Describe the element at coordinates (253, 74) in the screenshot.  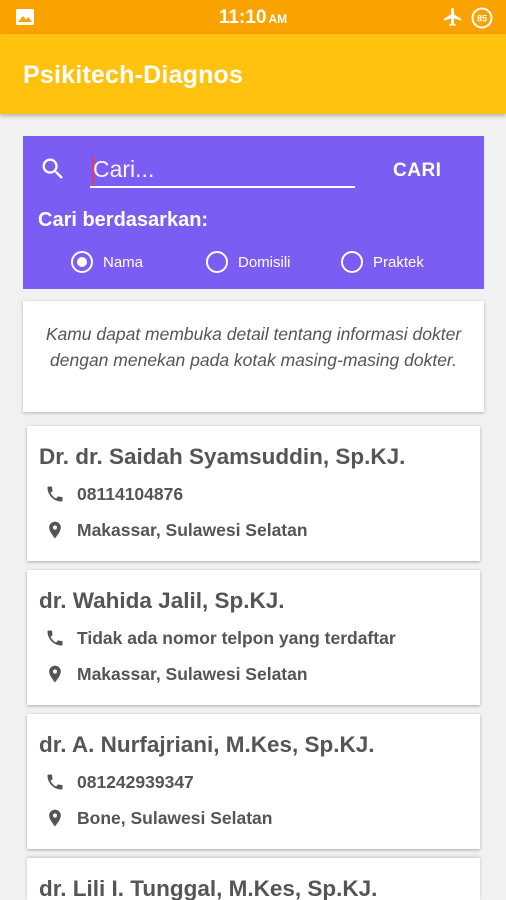
I see `app-bar: Psikitech-Diagnos` at that location.